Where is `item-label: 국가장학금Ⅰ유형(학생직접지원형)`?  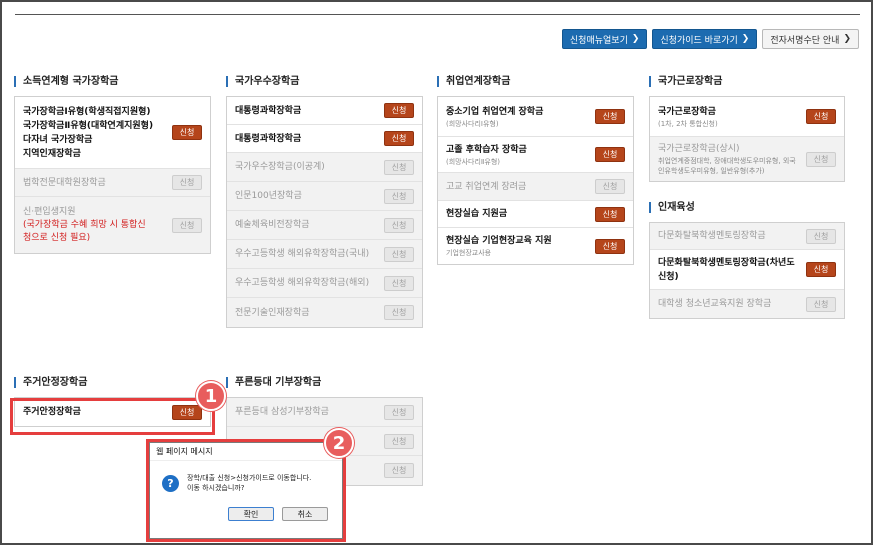
item-label: 국가장학금Ⅰ유형(학생직접지원형) is located at coordinates (87, 111).